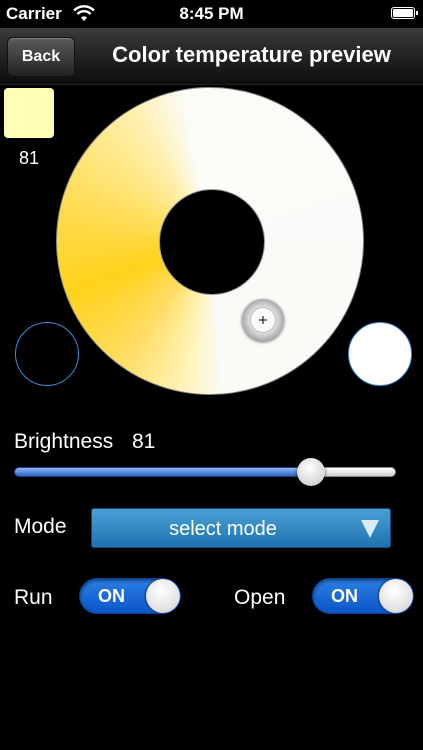  What do you see at coordinates (223, 529) in the screenshot?
I see `mode-selected-value: select mode` at bounding box center [223, 529].